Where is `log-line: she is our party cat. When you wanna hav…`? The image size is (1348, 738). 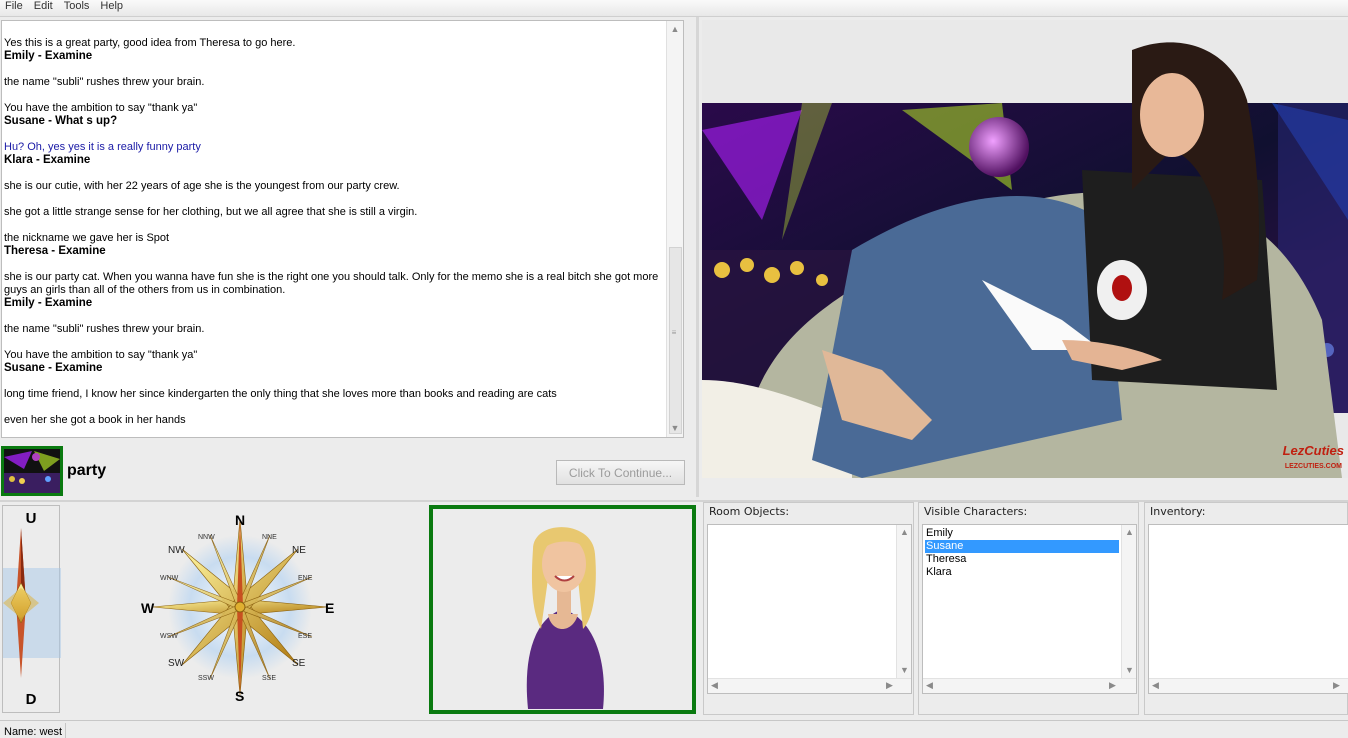 log-line: she is our party cat. When you wanna hav… is located at coordinates (333, 283).